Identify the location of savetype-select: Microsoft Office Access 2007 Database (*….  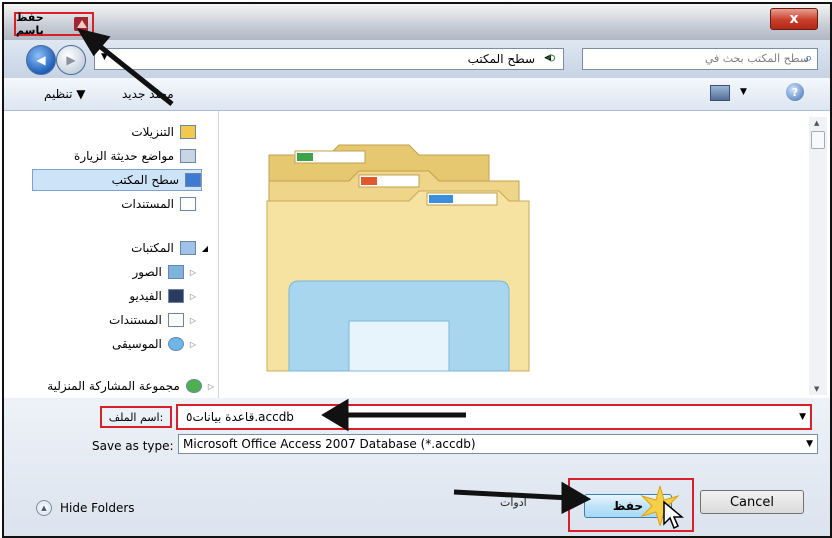
(498, 444).